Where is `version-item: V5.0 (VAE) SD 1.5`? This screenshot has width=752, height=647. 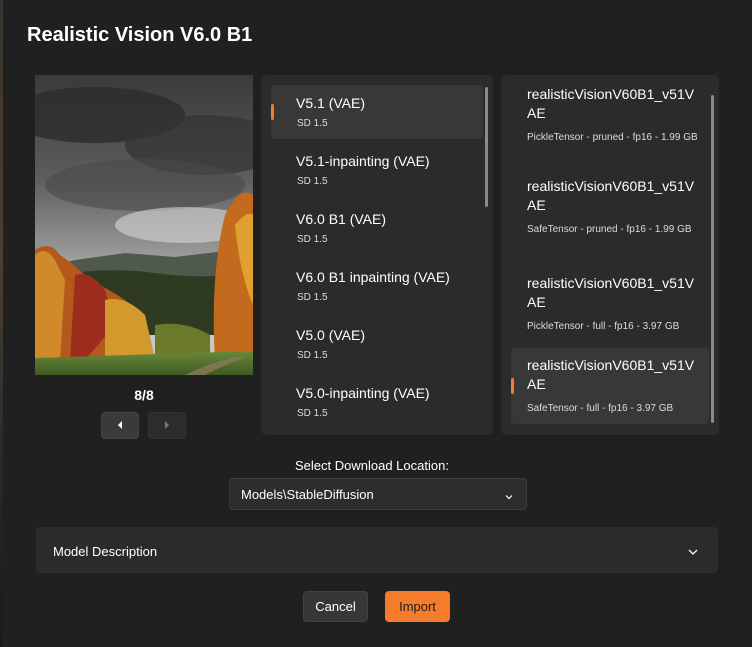 version-item: V5.0 (VAE) SD 1.5 is located at coordinates (377, 344).